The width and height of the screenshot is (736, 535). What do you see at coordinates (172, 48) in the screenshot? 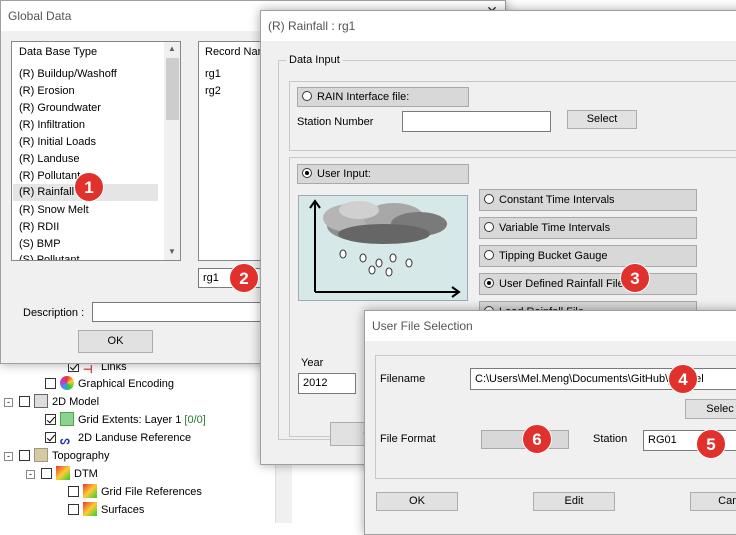
I see `scroll-up-icon: ▲` at bounding box center [172, 48].